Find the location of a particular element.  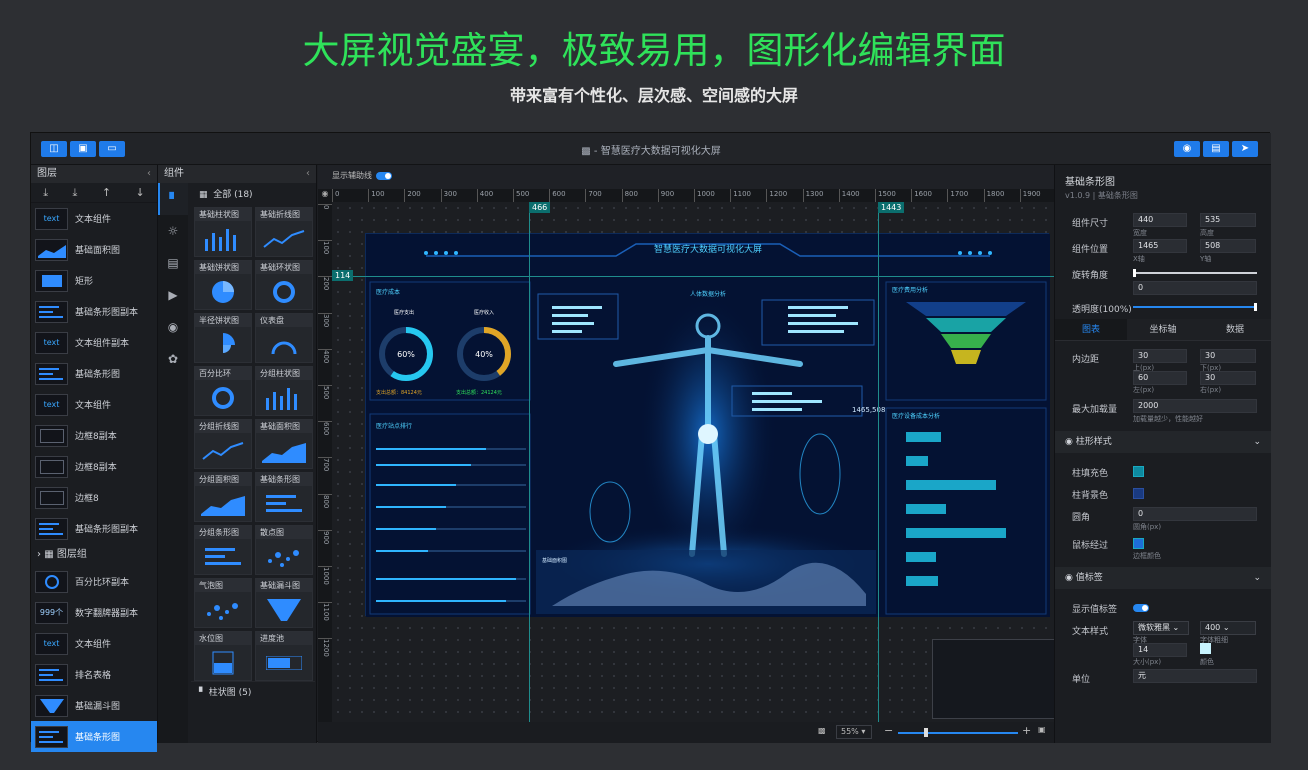

weight-select: 400 ⌄ is located at coordinates (1228, 628).